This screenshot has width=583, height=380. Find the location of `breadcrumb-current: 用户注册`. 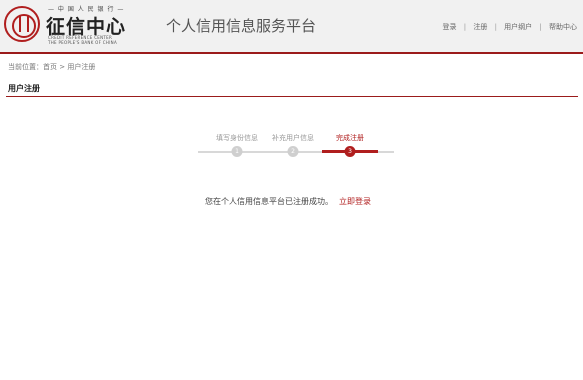

breadcrumb-current: 用户注册 is located at coordinates (81, 67).